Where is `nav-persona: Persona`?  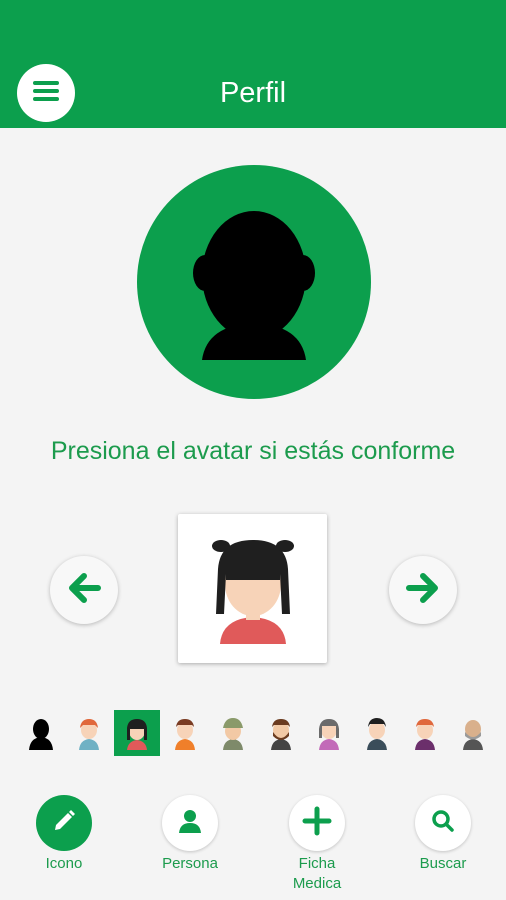
nav-persona: Persona is located at coordinates (190, 834).